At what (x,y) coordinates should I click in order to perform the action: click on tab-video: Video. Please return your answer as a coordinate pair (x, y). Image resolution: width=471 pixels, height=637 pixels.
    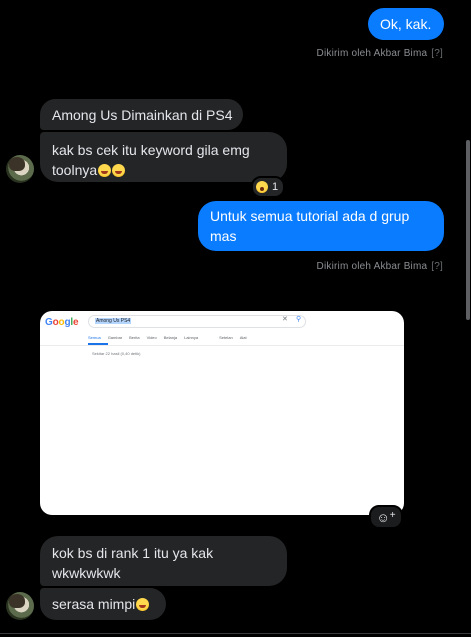
    Looking at the image, I should click on (151, 337).